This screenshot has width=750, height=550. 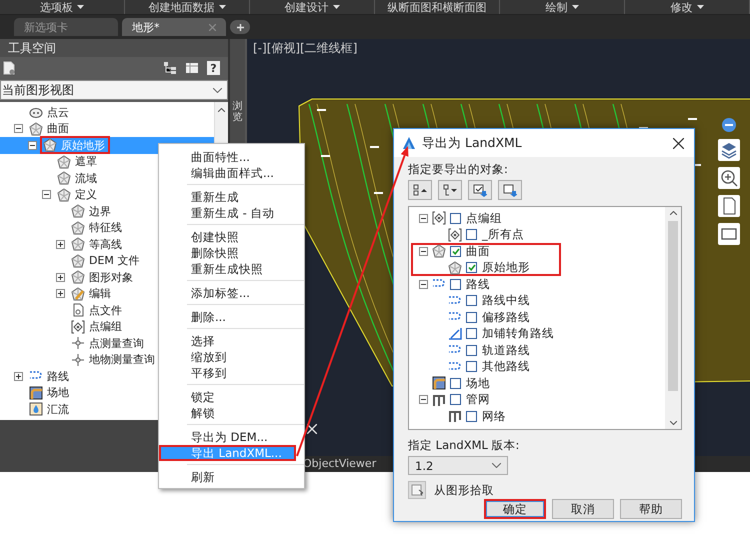 What do you see at coordinates (227, 213) in the screenshot?
I see `menu-item: 重新生成 - 自动` at bounding box center [227, 213].